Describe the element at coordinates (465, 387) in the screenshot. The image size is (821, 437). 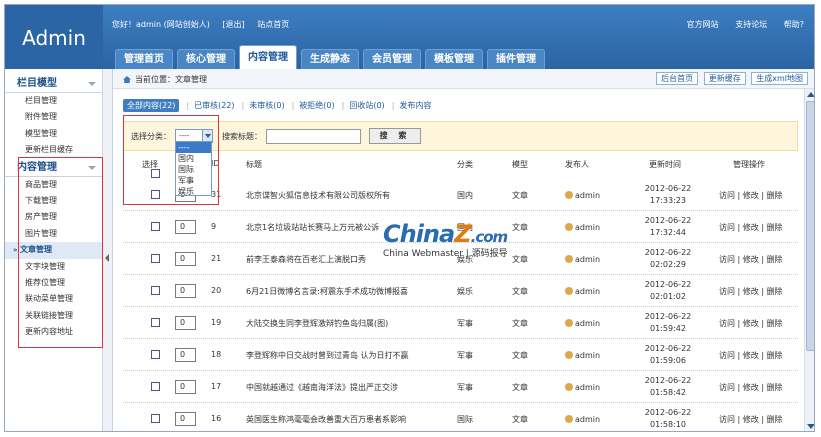
I see `cell-category: 军事` at that location.